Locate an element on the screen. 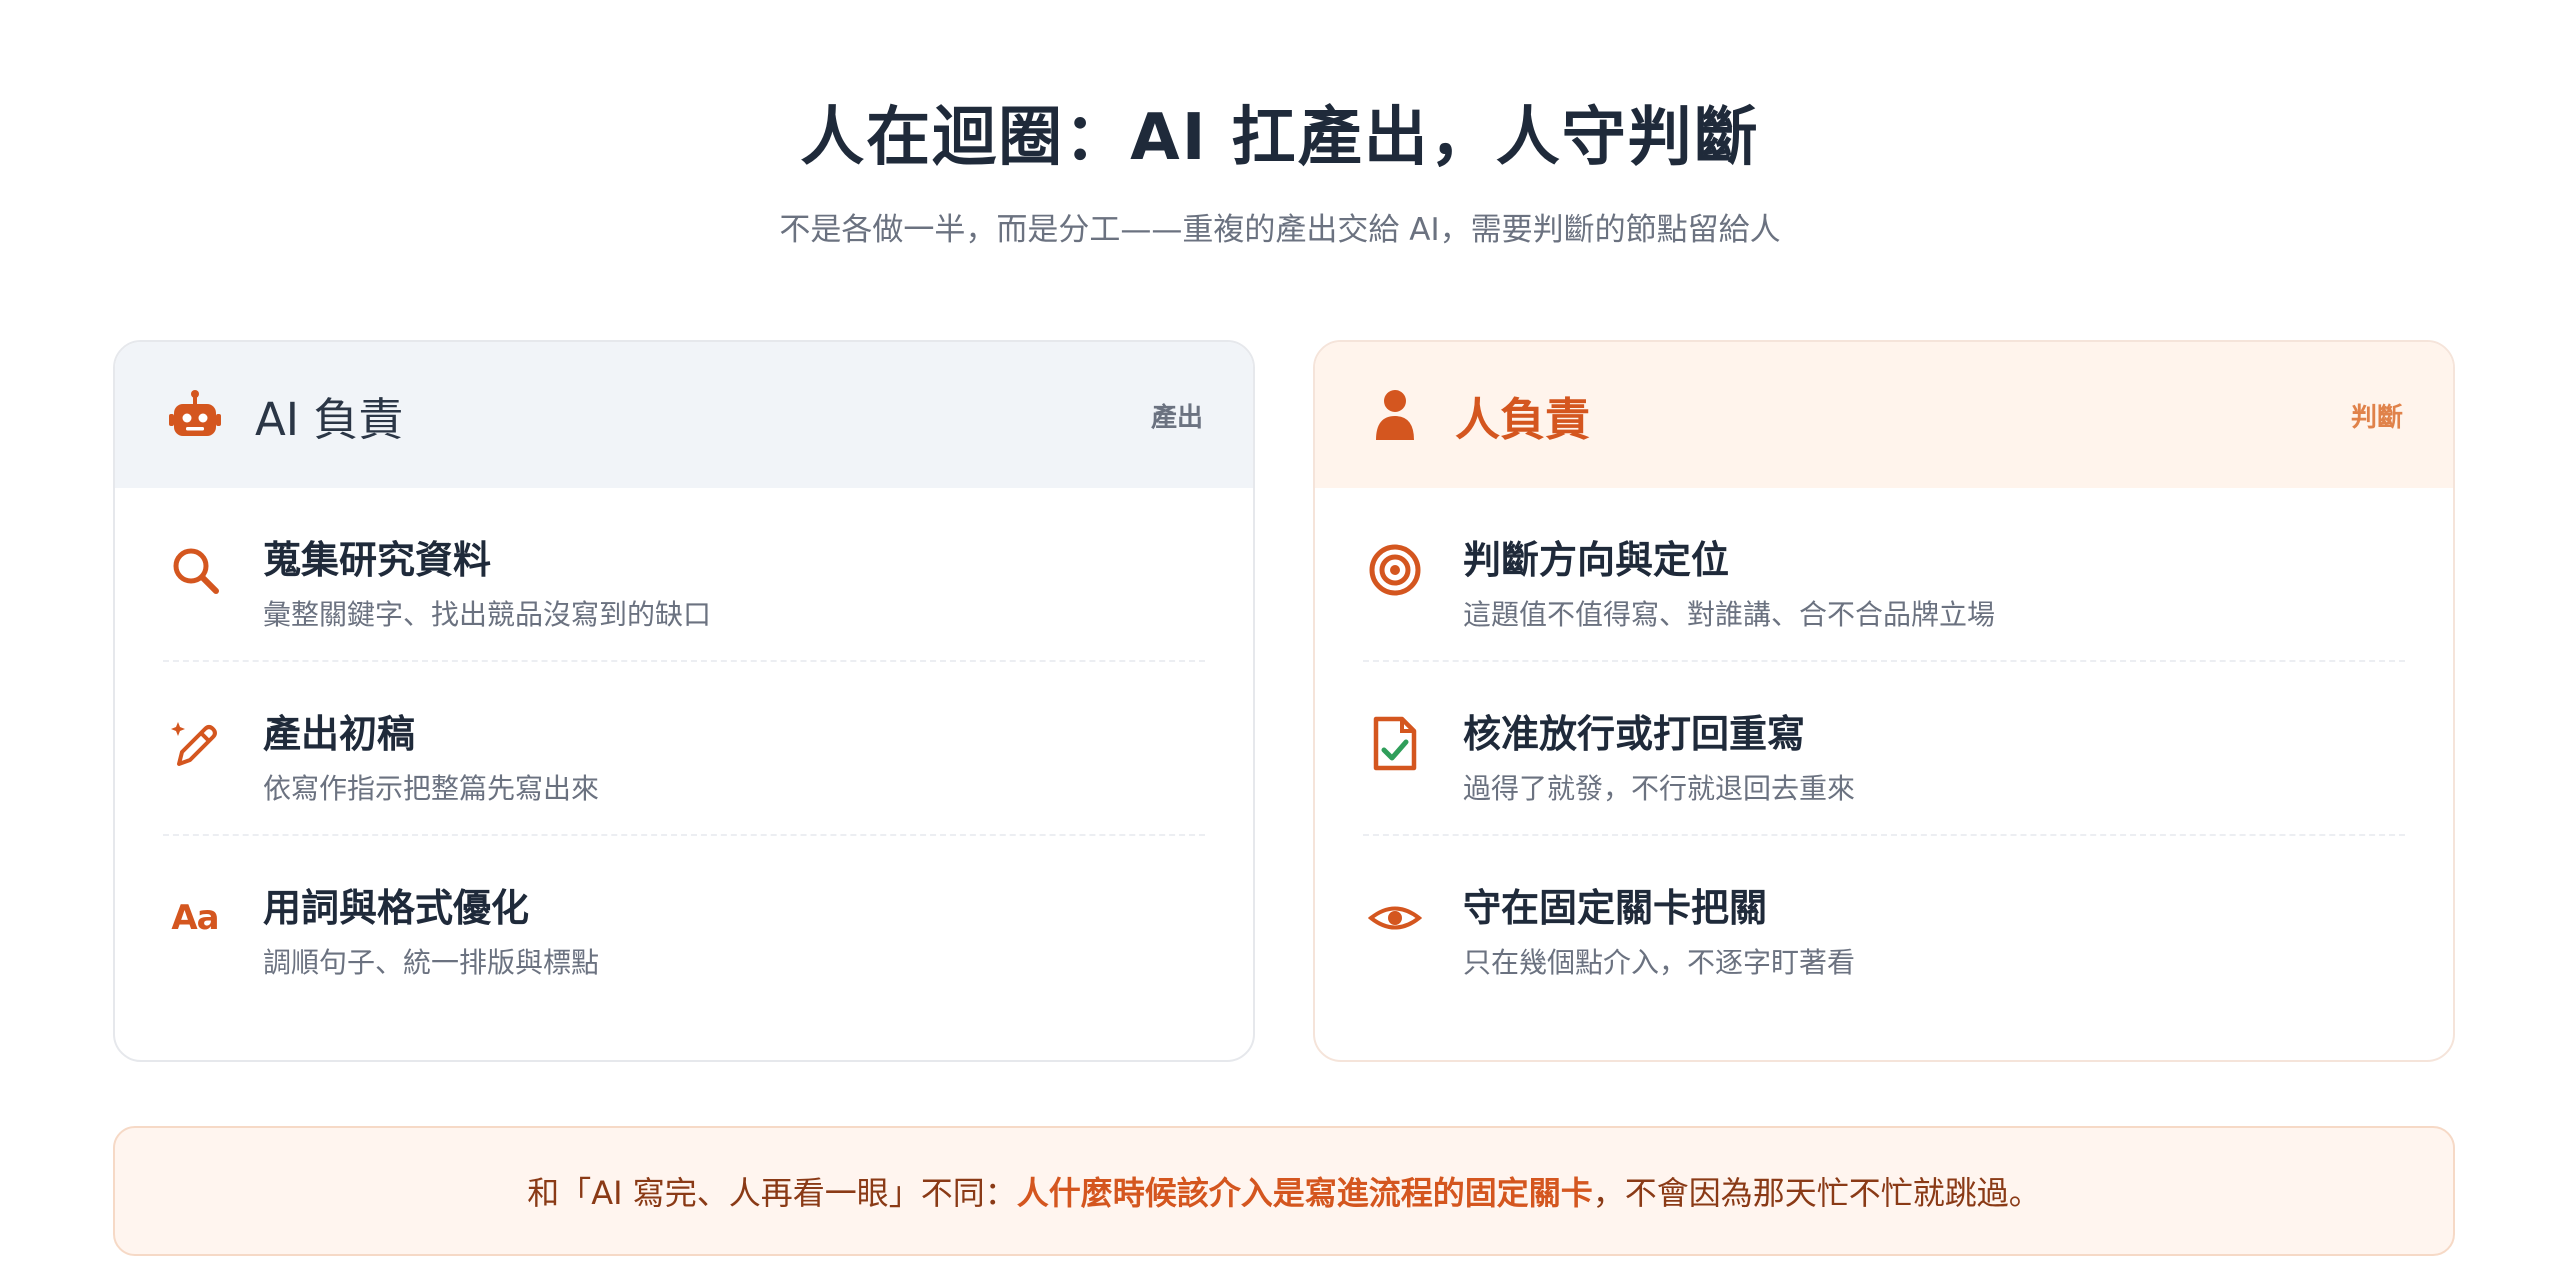 The image size is (2560, 1276). list-item: 判斷方向與定位 這題值不值得寫、對誰講、合不合品牌立場 is located at coordinates (1884, 575).